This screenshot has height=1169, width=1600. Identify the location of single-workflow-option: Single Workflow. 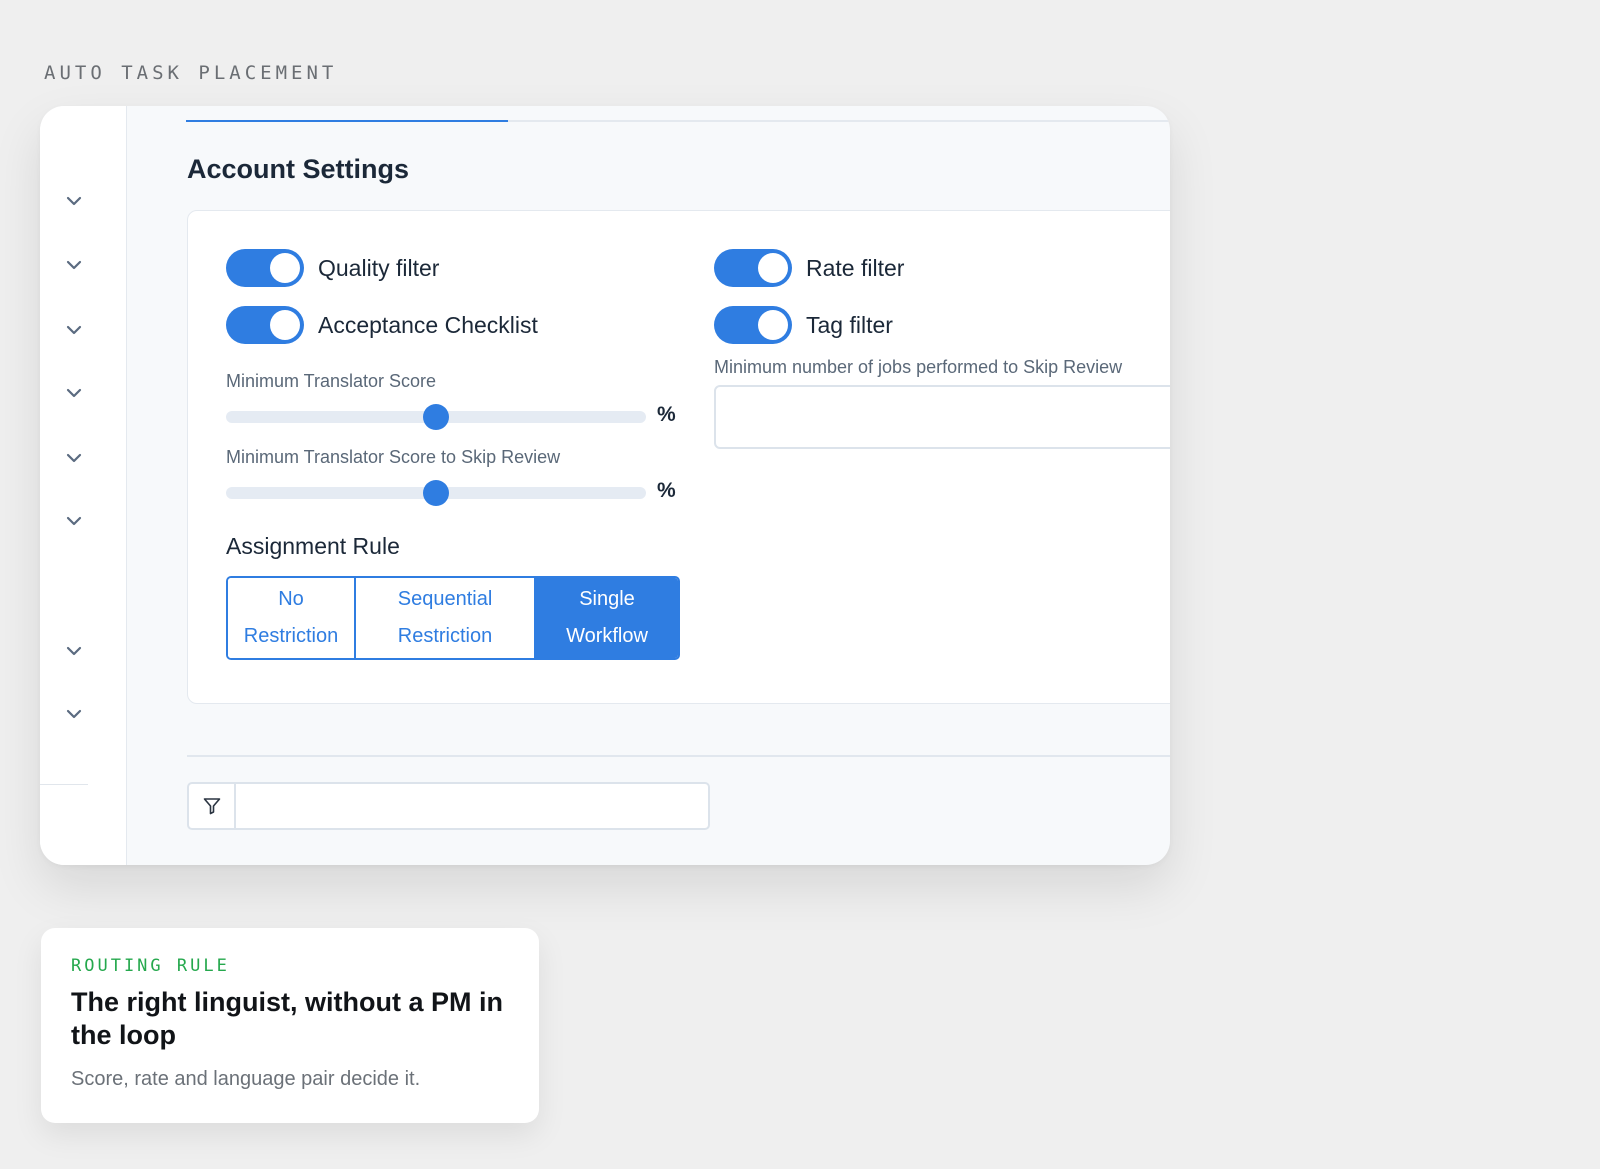
(606, 618).